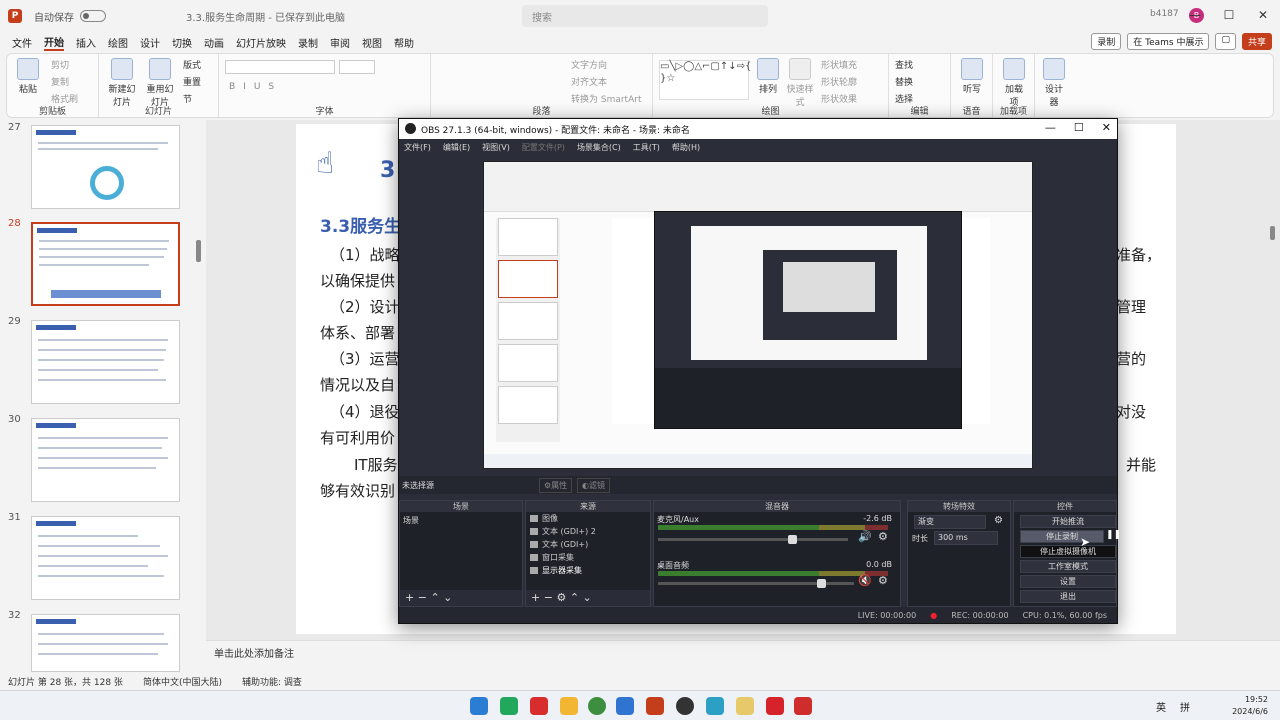 The image size is (1280, 720). What do you see at coordinates (357, 67) in the screenshot?
I see `font-size-select` at bounding box center [357, 67].